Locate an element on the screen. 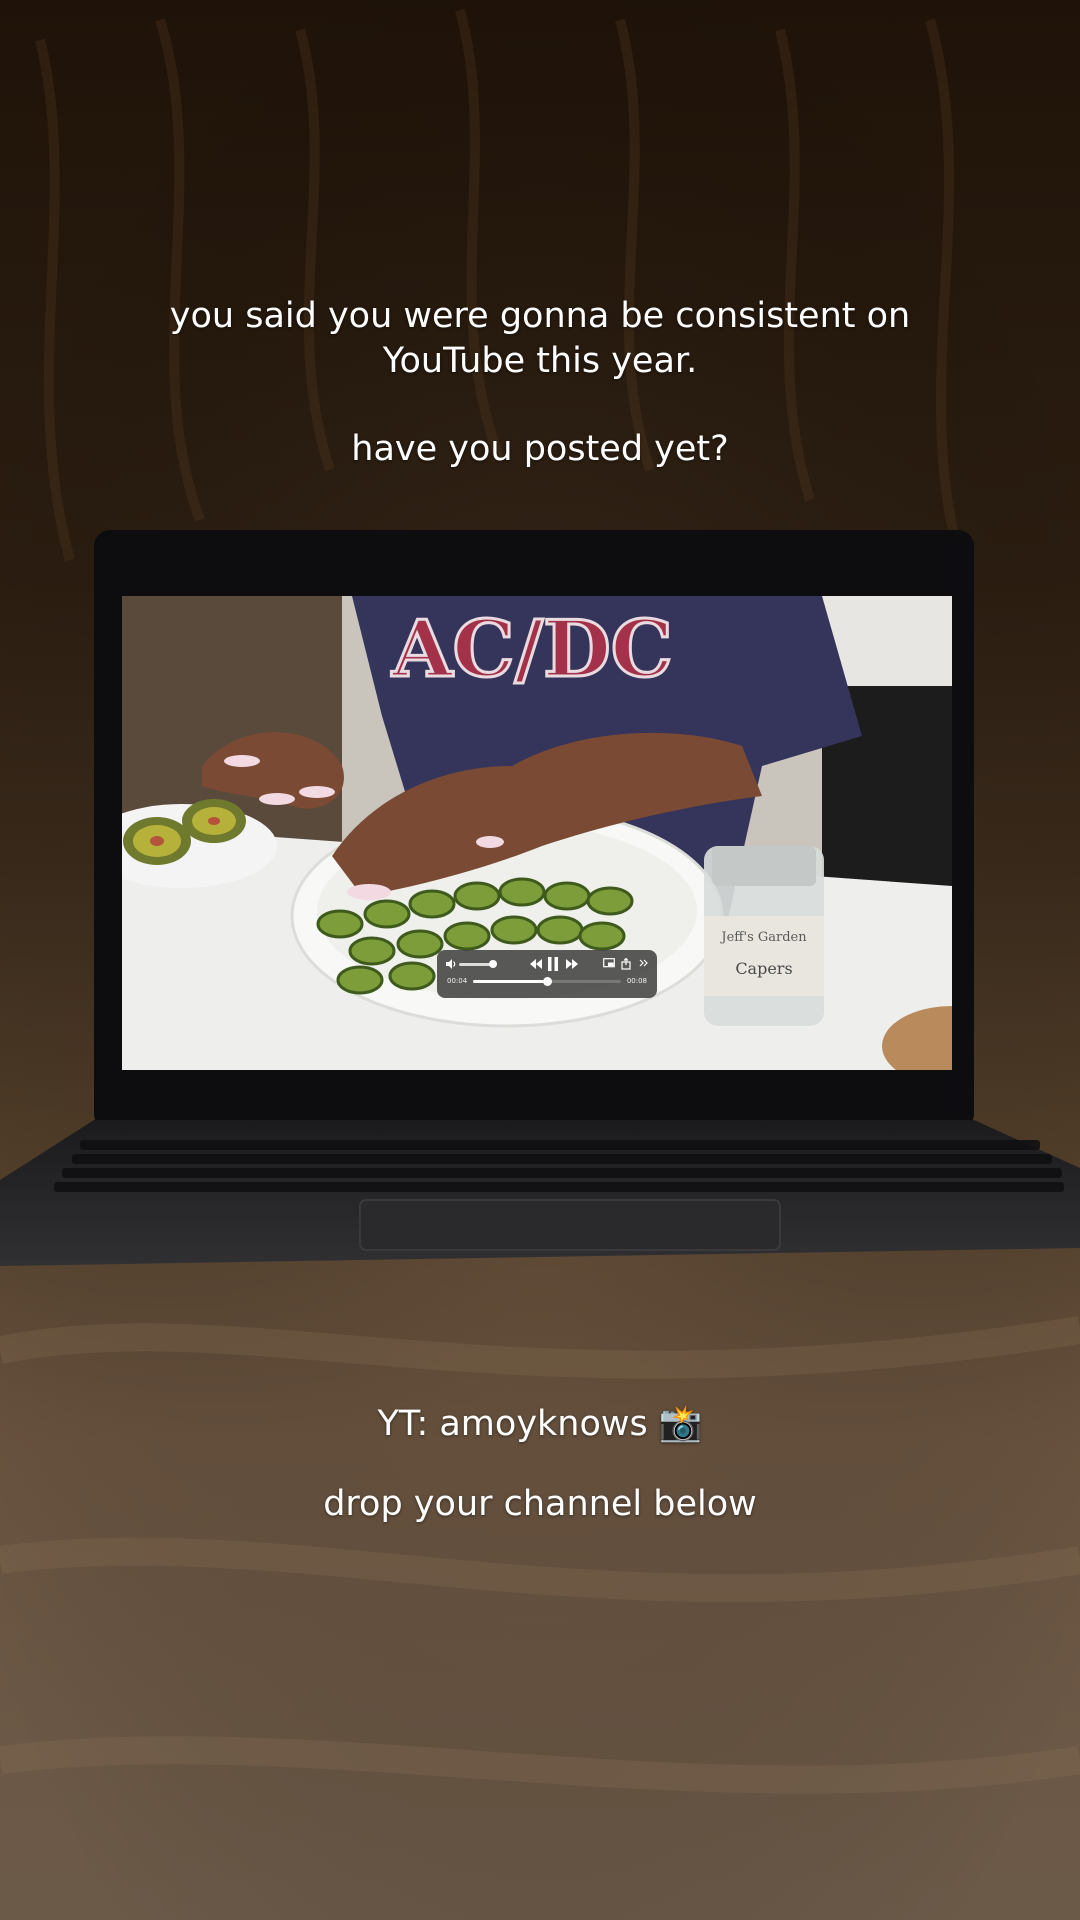  volume-slider-handle is located at coordinates (493, 964).